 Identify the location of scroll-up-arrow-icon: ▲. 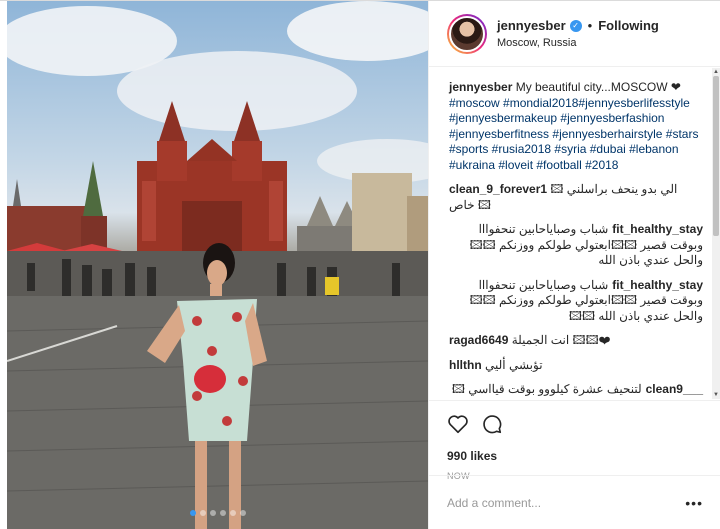
(716, 72).